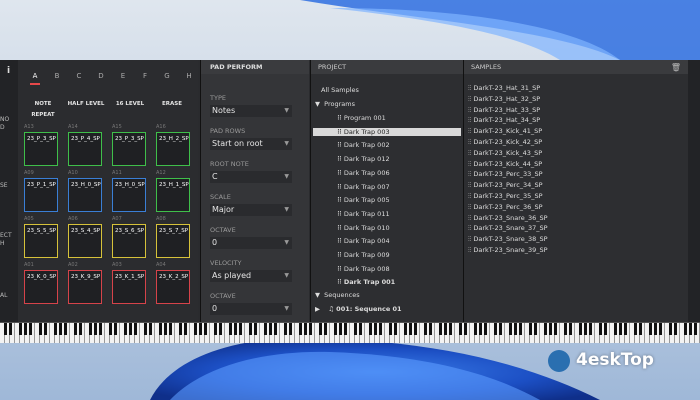  I want to click on octave-select: 0 ▼, so click(251, 243).